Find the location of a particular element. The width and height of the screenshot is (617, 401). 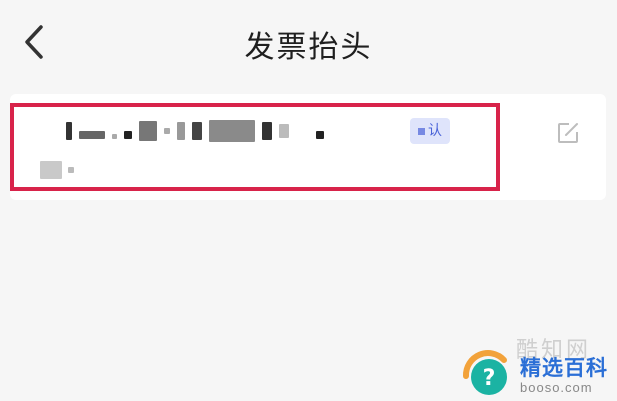

edit-icon is located at coordinates (568, 133).